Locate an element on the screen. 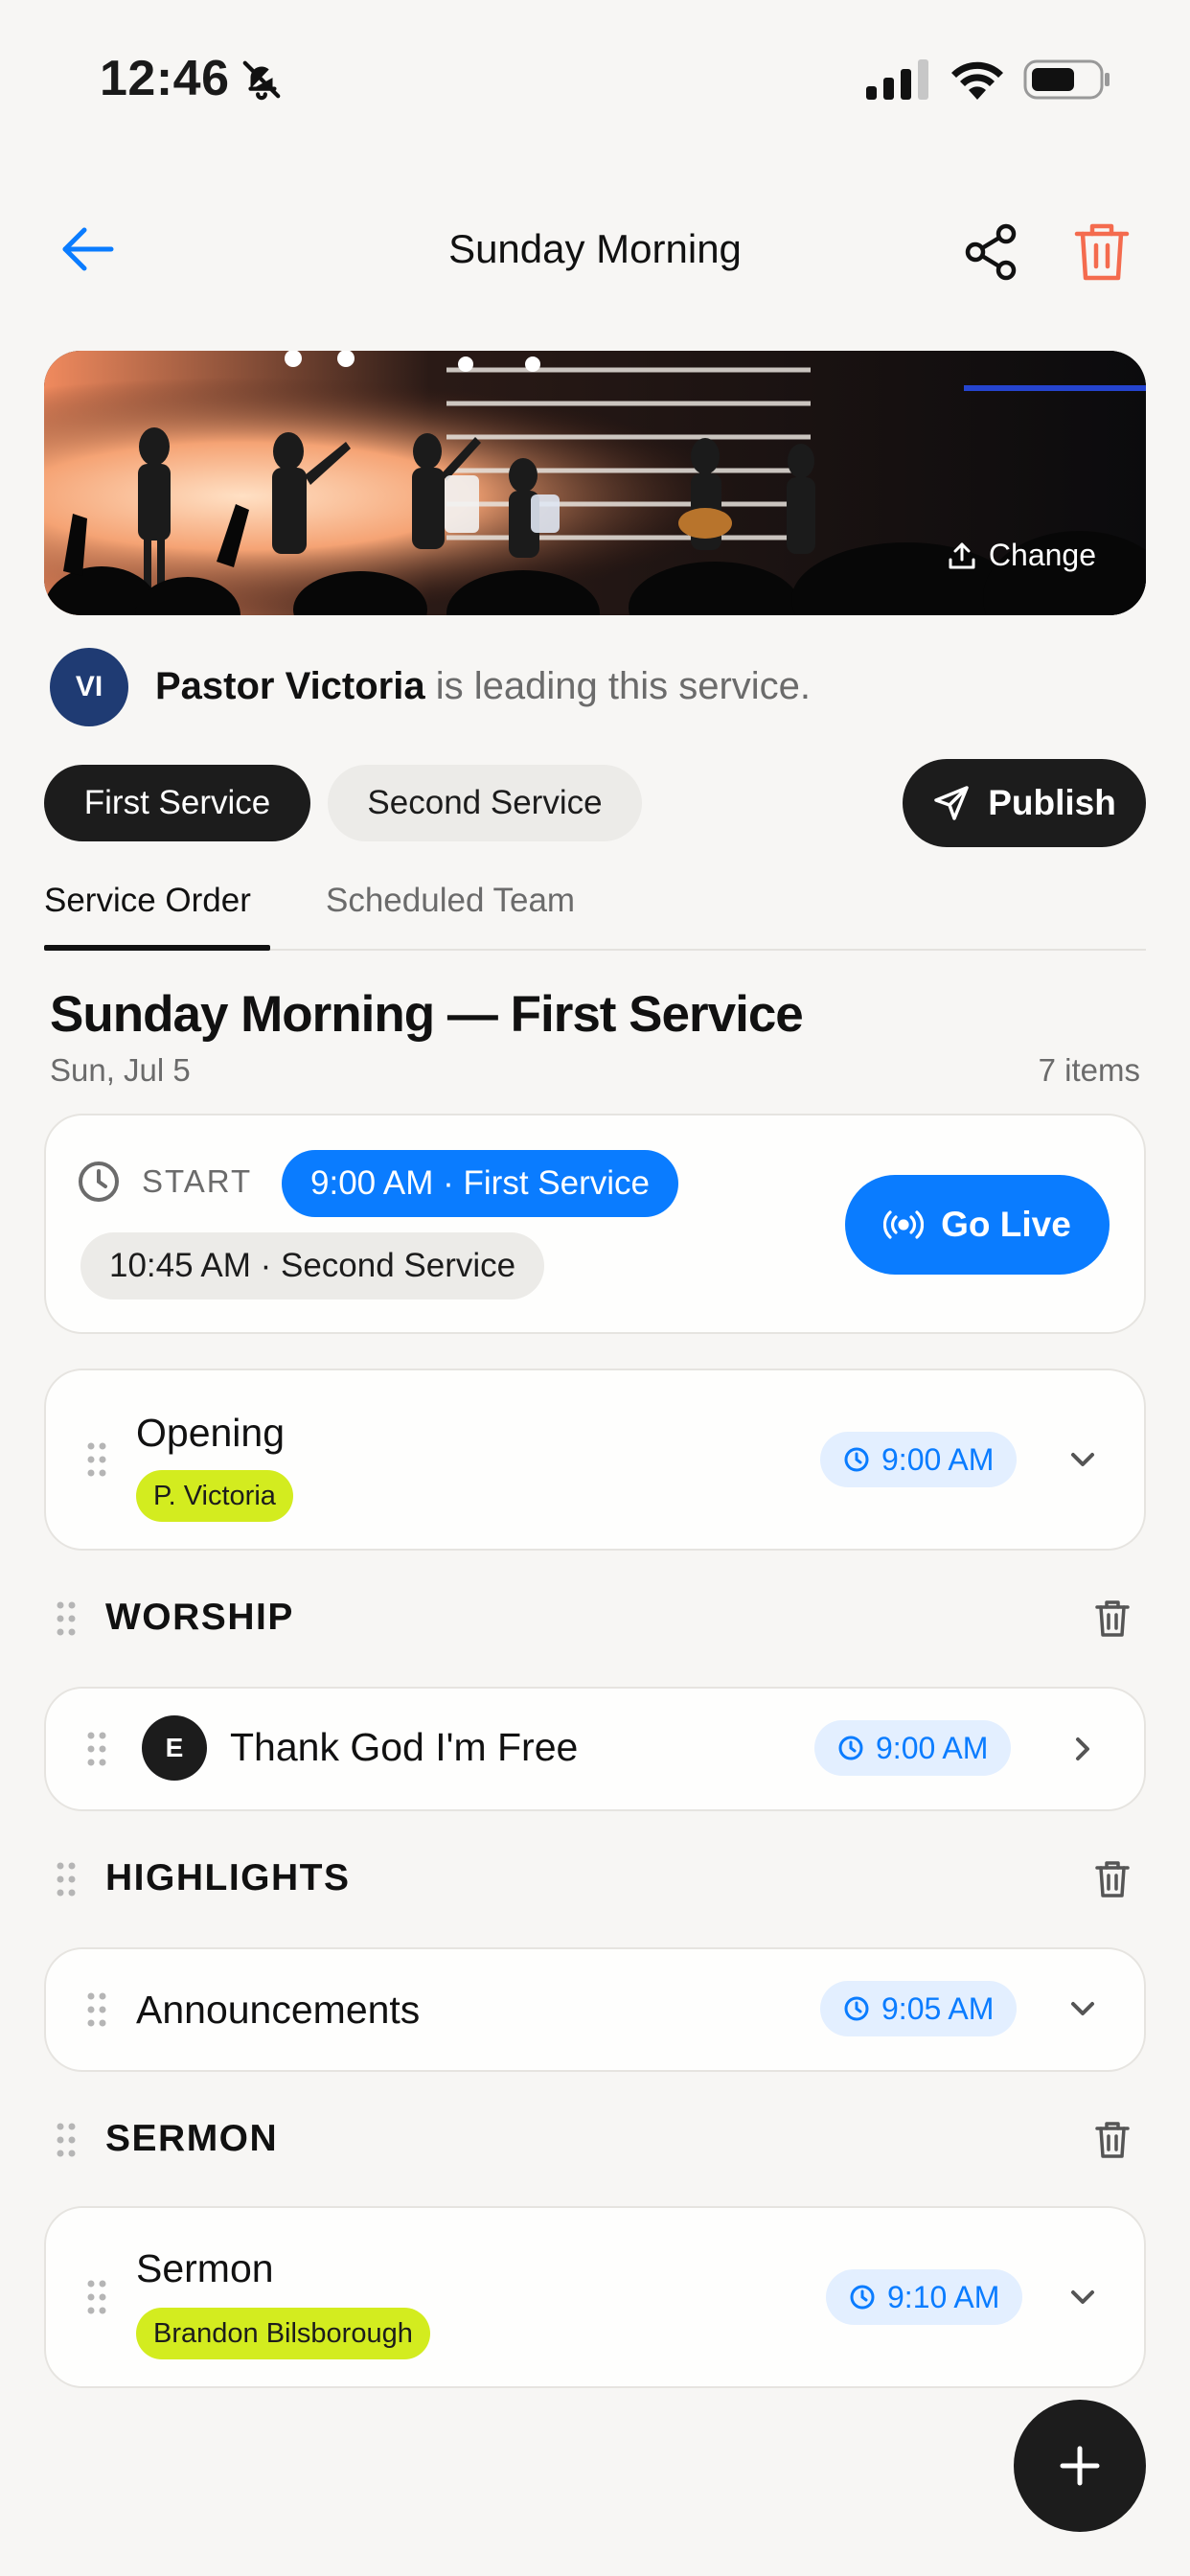 This screenshot has height=2576, width=1190. second-service-start-time: 10:45 AM · Second Service is located at coordinates (312, 1266).